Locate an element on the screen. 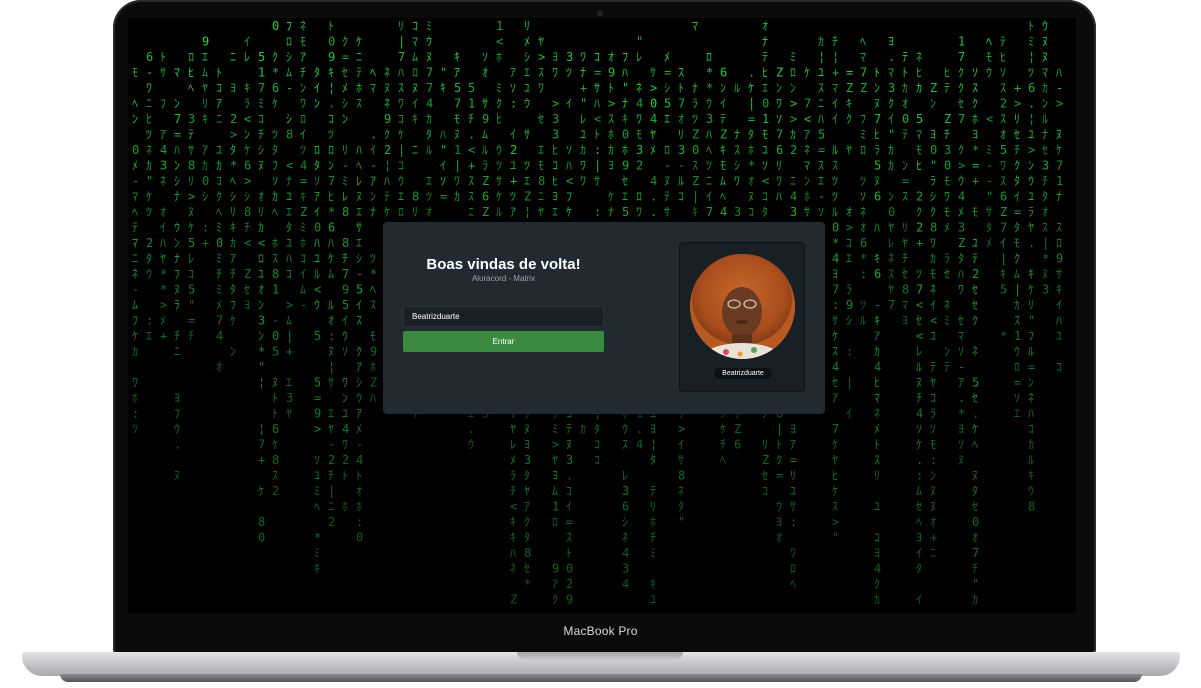 Image resolution: width=1201 pixels, height=688 pixels. matrix-glyph: ｶ is located at coordinates (1017, 305).